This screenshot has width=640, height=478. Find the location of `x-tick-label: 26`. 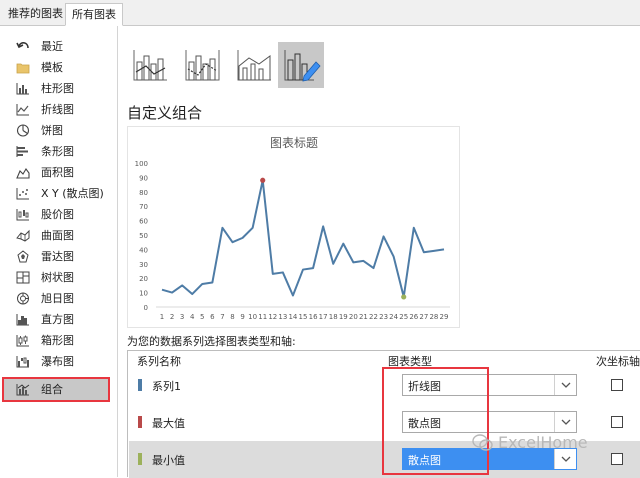

x-tick-label: 26 is located at coordinates (413, 317).